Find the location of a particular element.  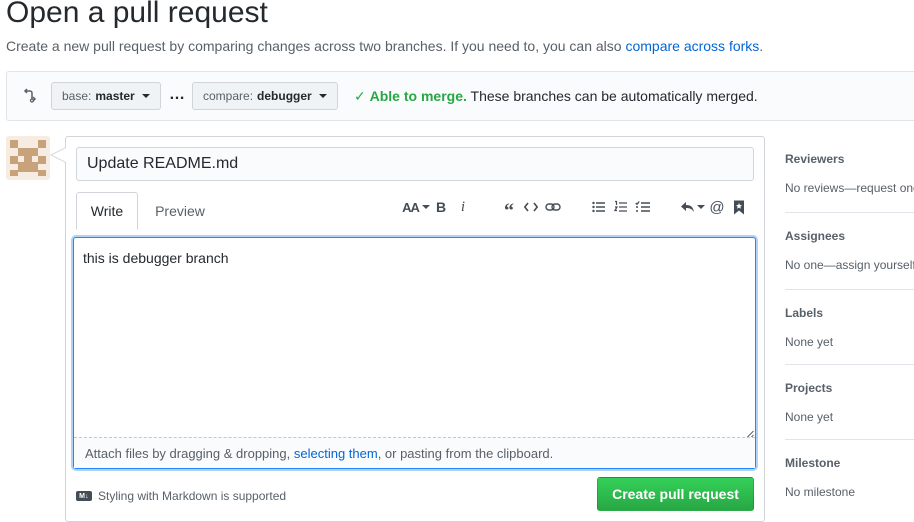

compare-branch-value: debugger is located at coordinates (284, 96).